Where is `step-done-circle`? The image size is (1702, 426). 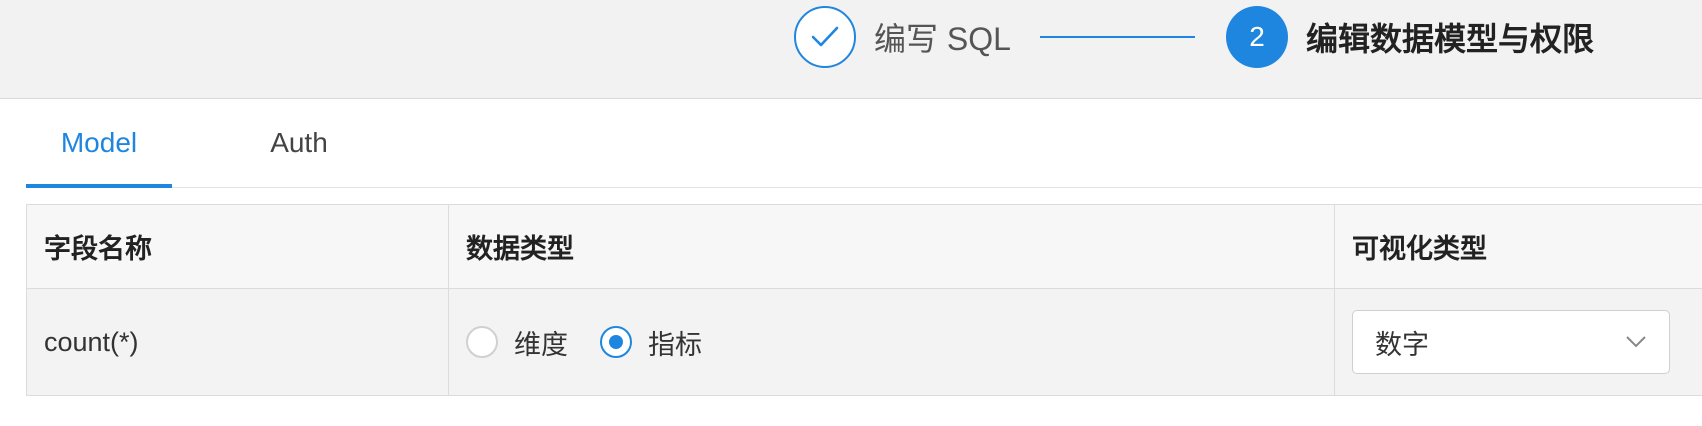 step-done-circle is located at coordinates (825, 37).